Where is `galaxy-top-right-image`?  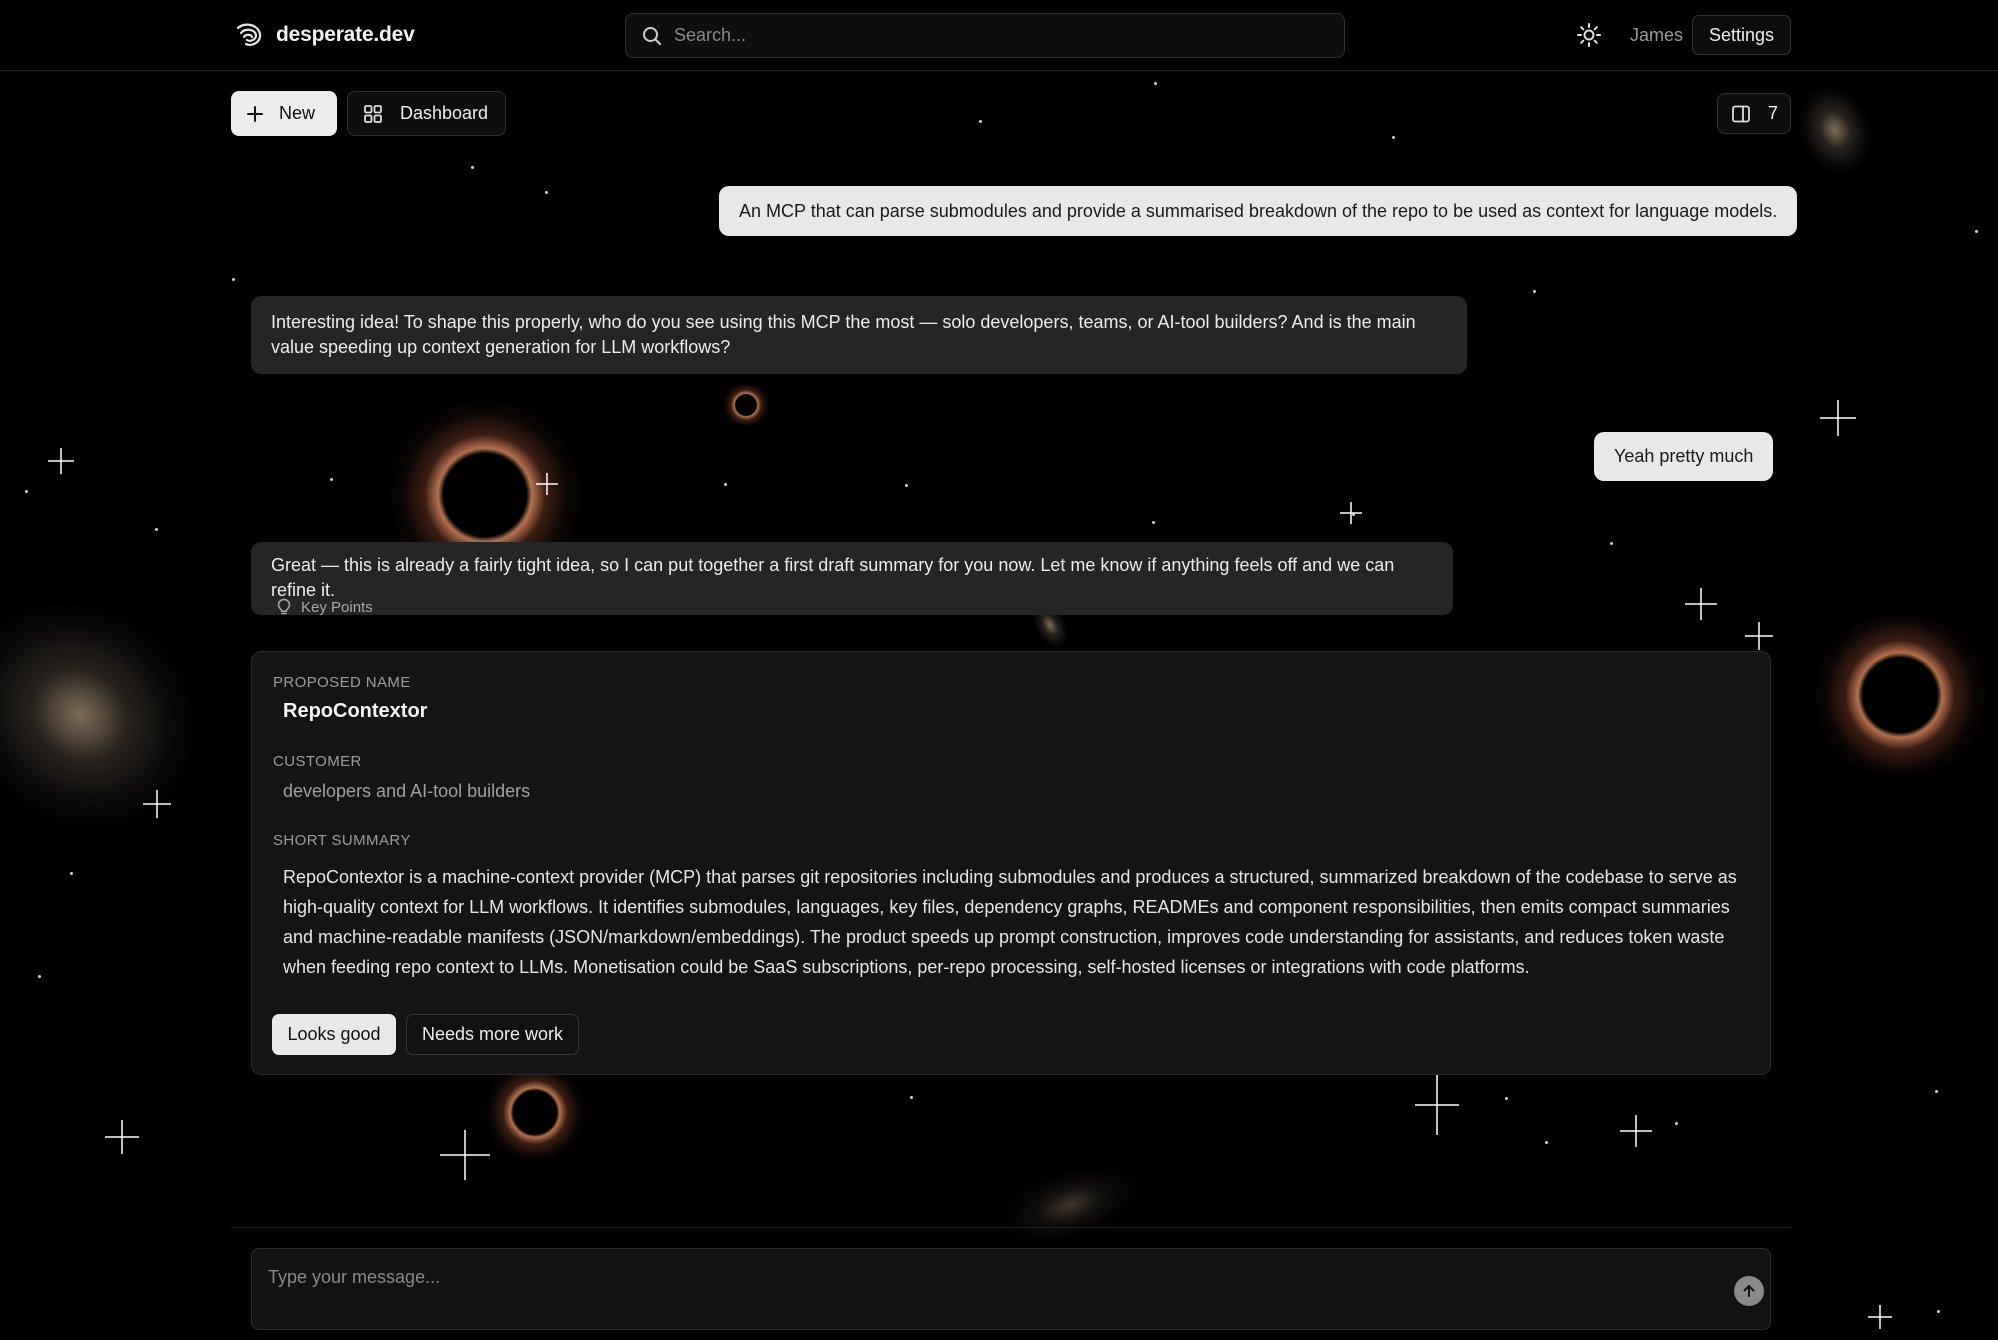
galaxy-top-right-image is located at coordinates (1835, 130).